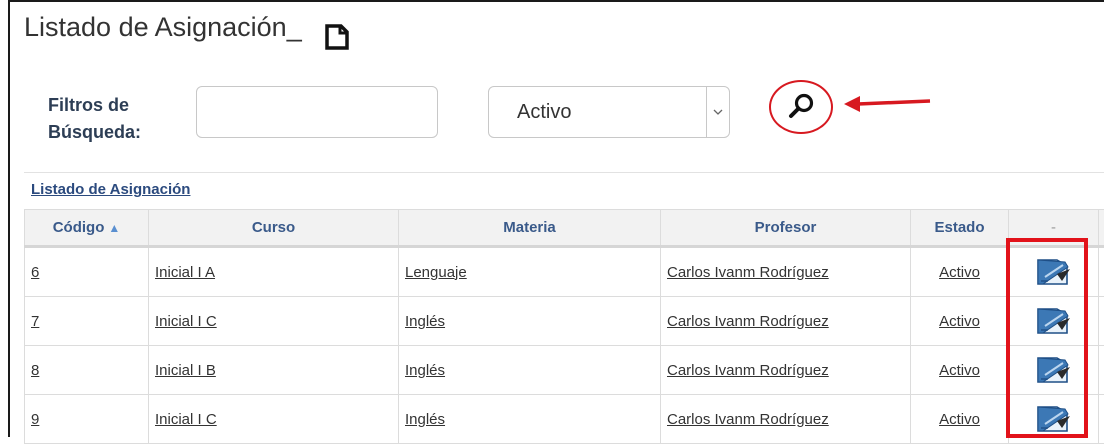  Describe the element at coordinates (544, 112) in the screenshot. I see `status-select-value: Activo` at that location.